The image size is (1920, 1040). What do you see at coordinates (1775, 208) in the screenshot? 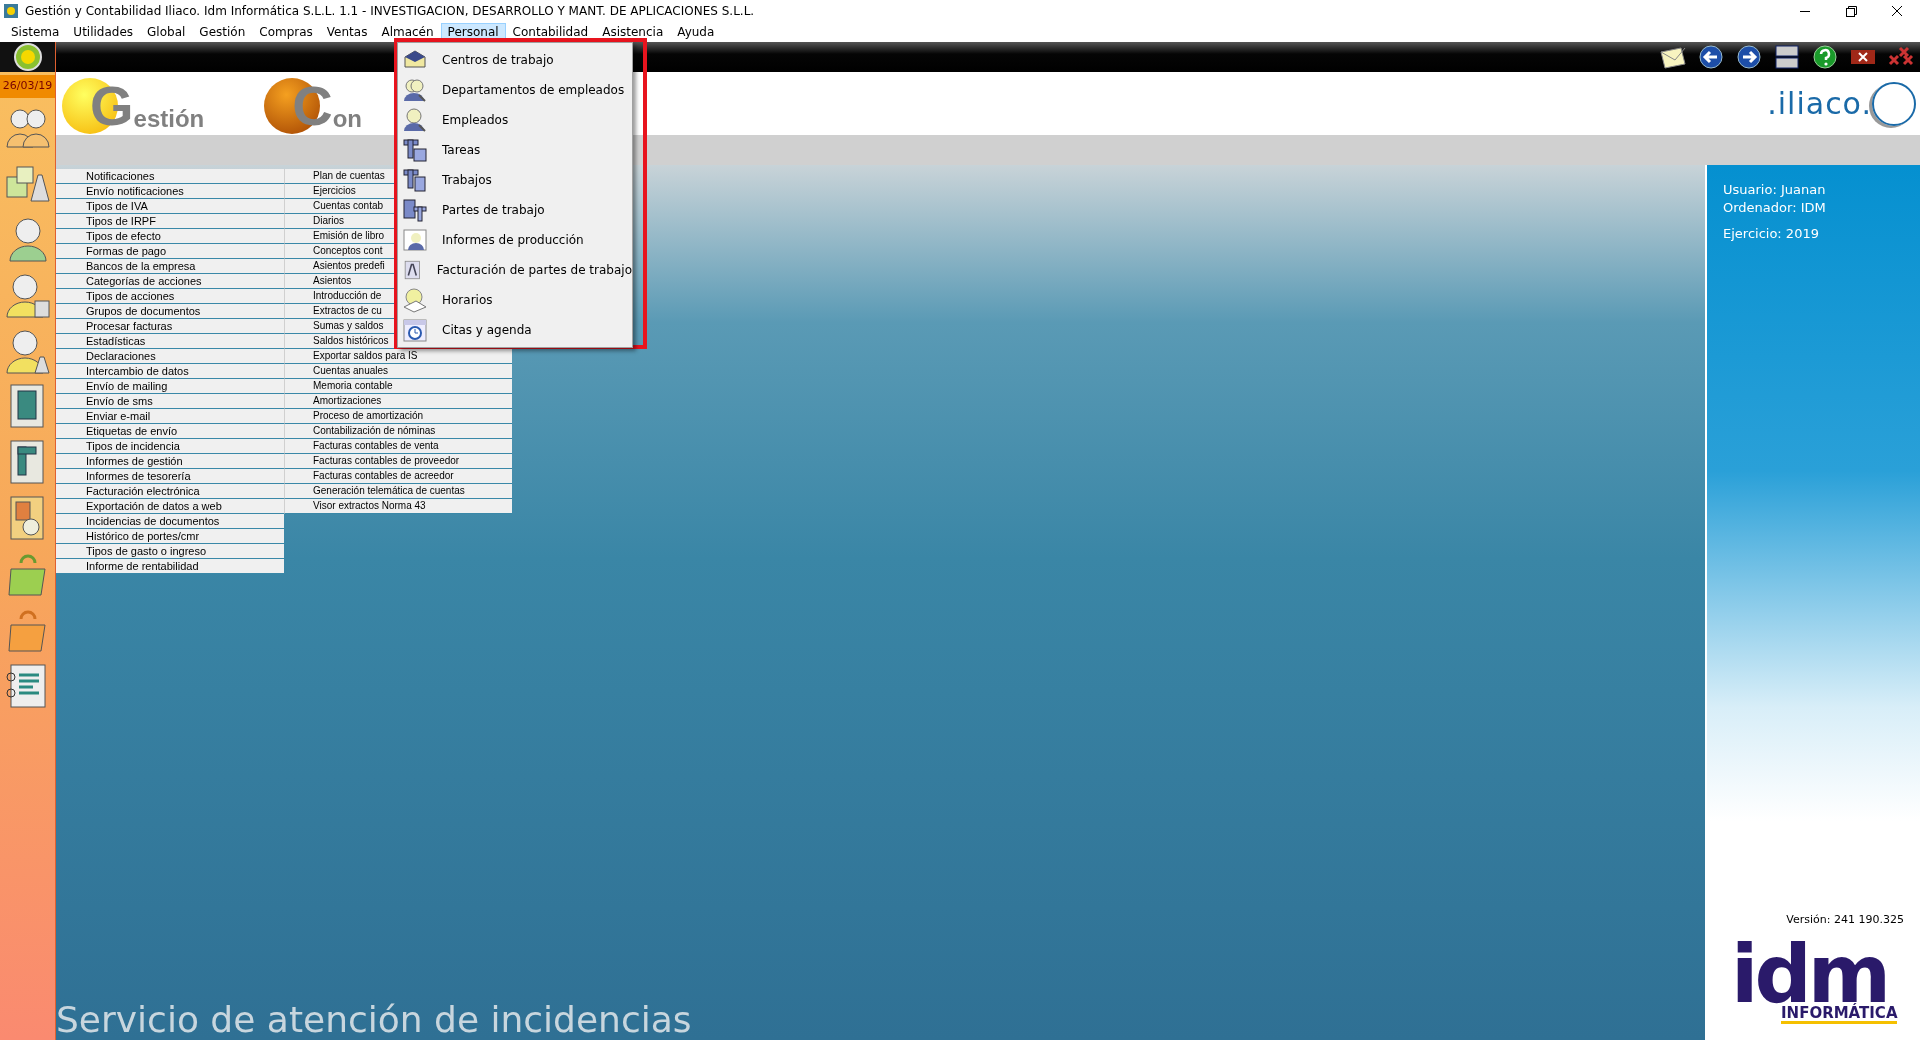
I see `computer-label: Ordenador: IDM` at bounding box center [1775, 208].